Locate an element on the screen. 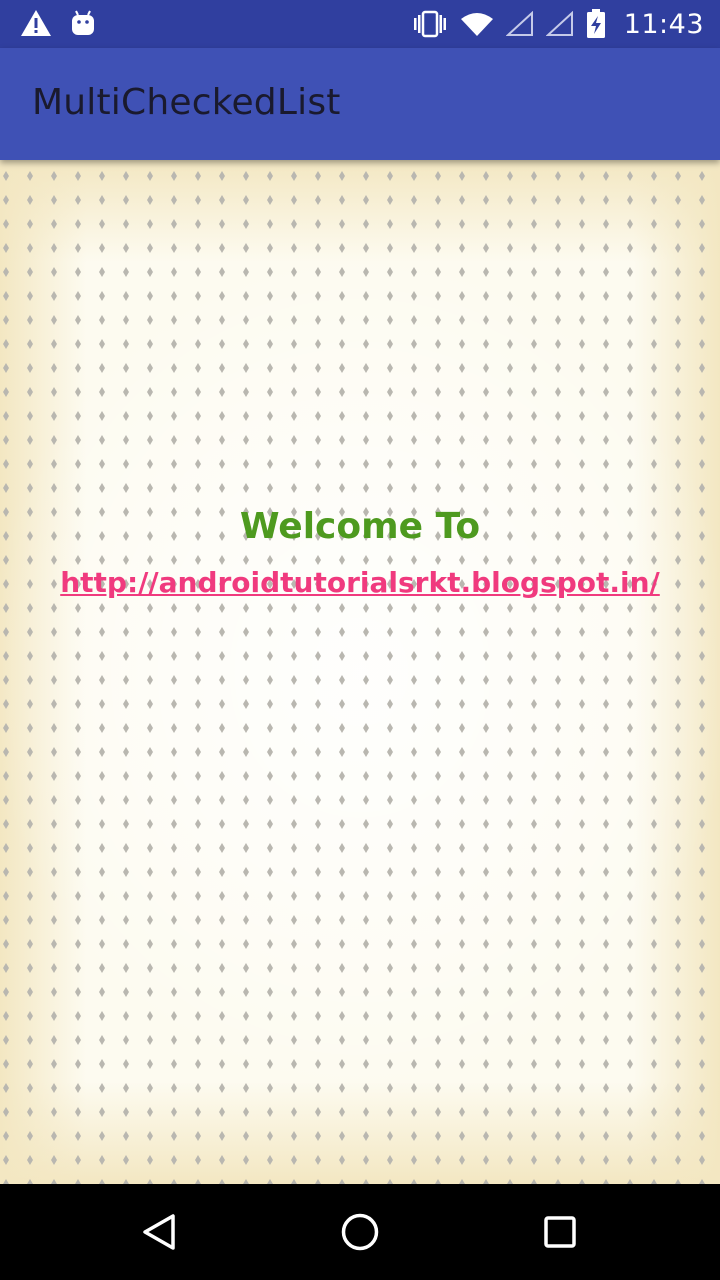  home-button is located at coordinates (360, 1232).